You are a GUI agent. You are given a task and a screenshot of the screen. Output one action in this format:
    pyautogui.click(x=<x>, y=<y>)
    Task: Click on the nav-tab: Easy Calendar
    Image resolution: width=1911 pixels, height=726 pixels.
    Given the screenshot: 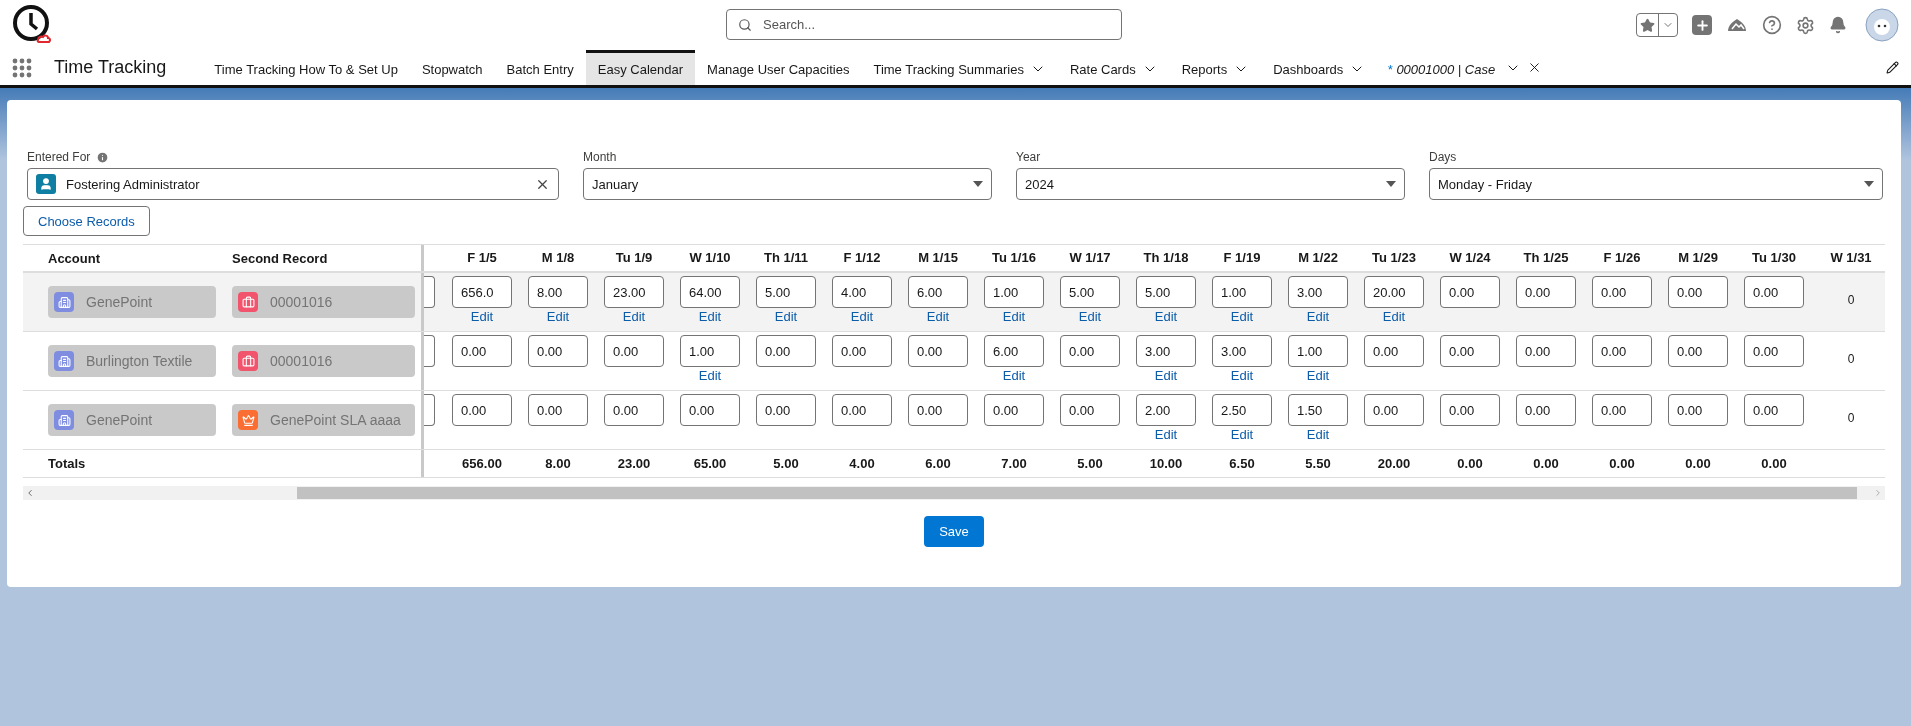 What is the action you would take?
    pyautogui.click(x=640, y=67)
    